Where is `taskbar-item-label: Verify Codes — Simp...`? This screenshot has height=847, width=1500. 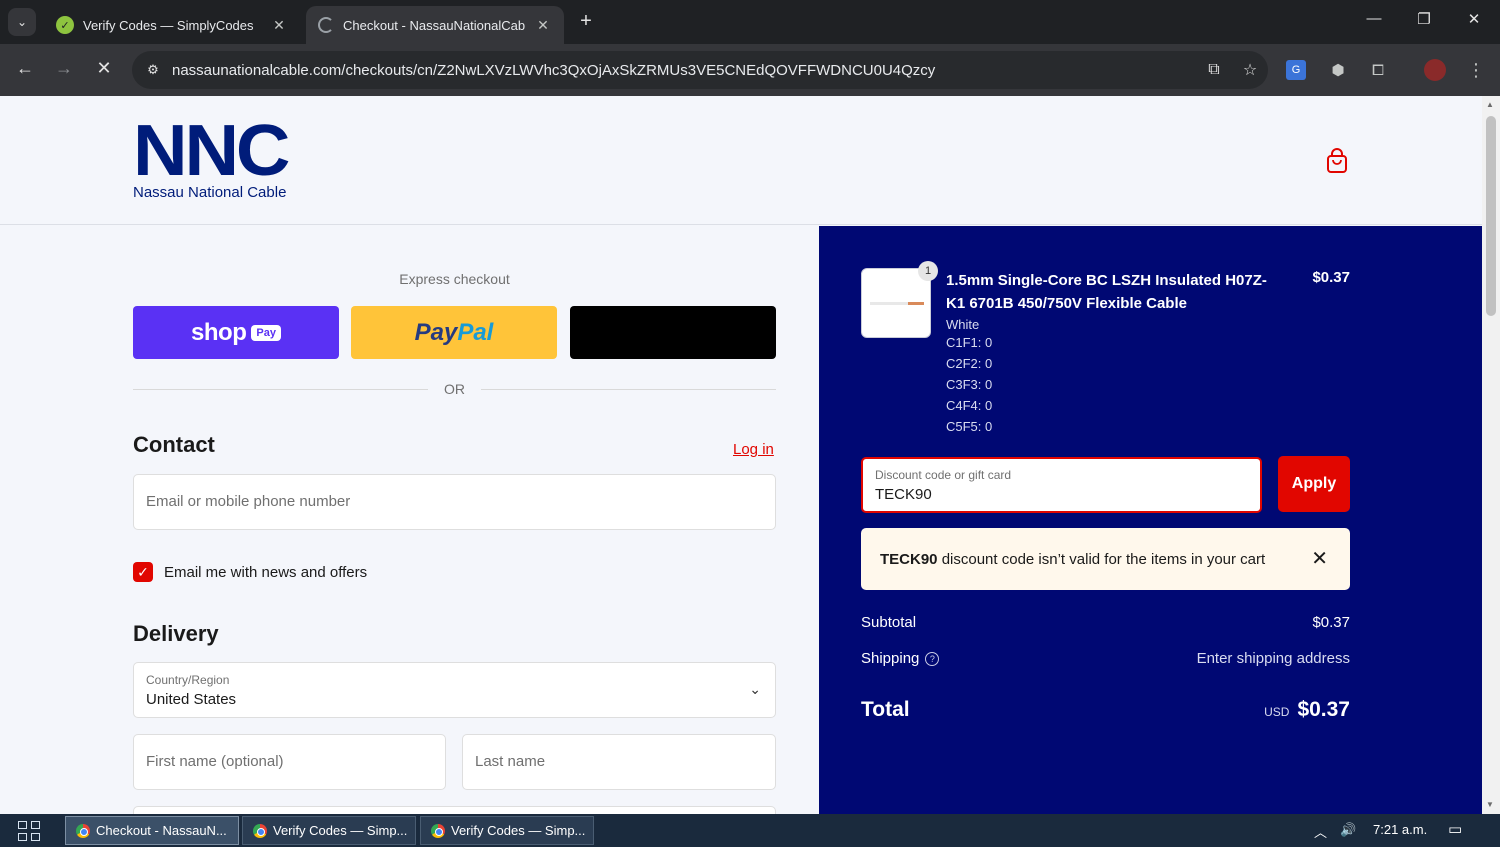
taskbar-item-label: Verify Codes — Simp... is located at coordinates (340, 830).